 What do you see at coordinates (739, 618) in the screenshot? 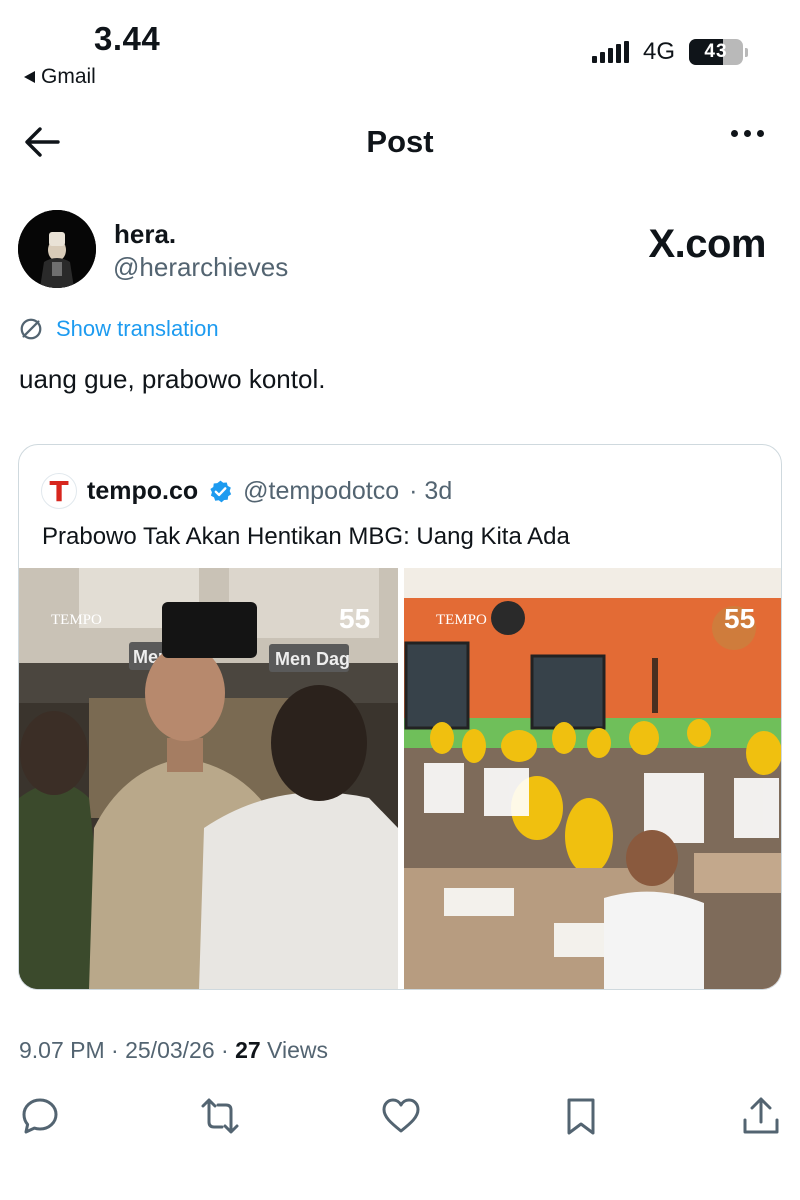
I see `anniversary-badge-2: 55` at bounding box center [739, 618].